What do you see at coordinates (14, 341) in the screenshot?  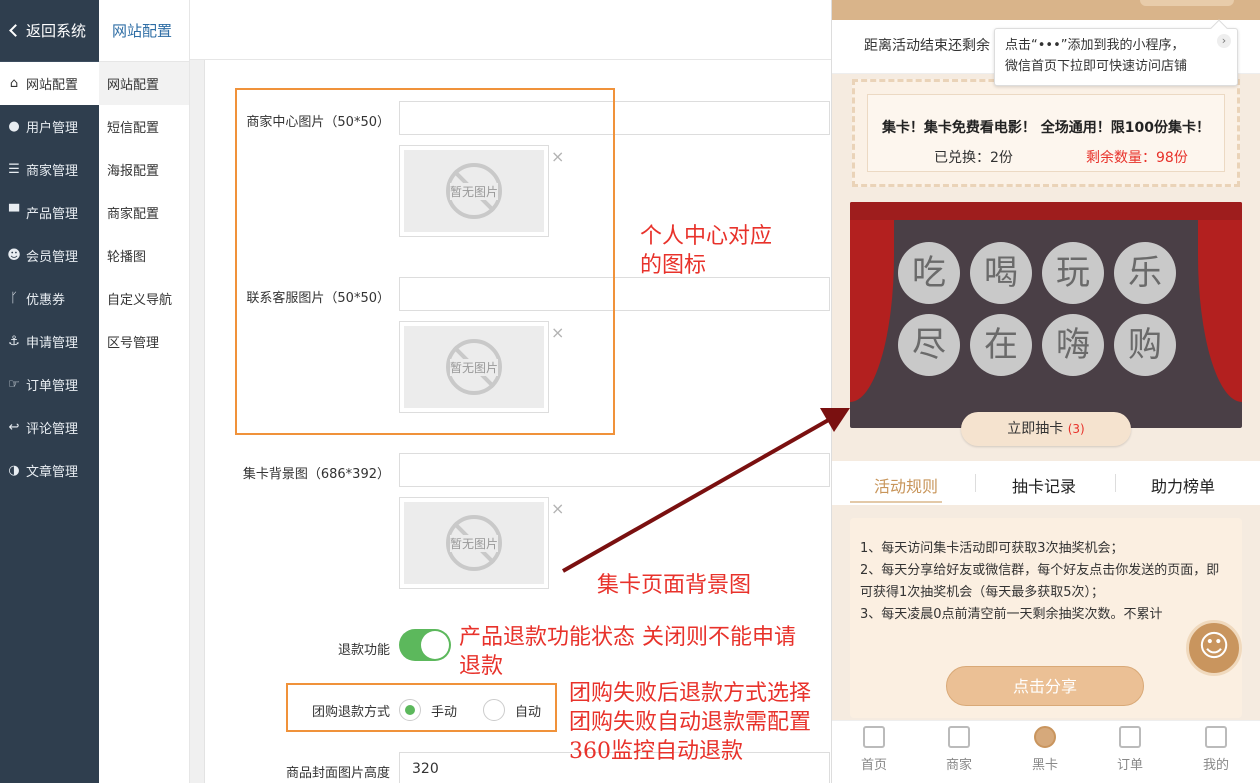 I see `anchor-icon: ⚓` at bounding box center [14, 341].